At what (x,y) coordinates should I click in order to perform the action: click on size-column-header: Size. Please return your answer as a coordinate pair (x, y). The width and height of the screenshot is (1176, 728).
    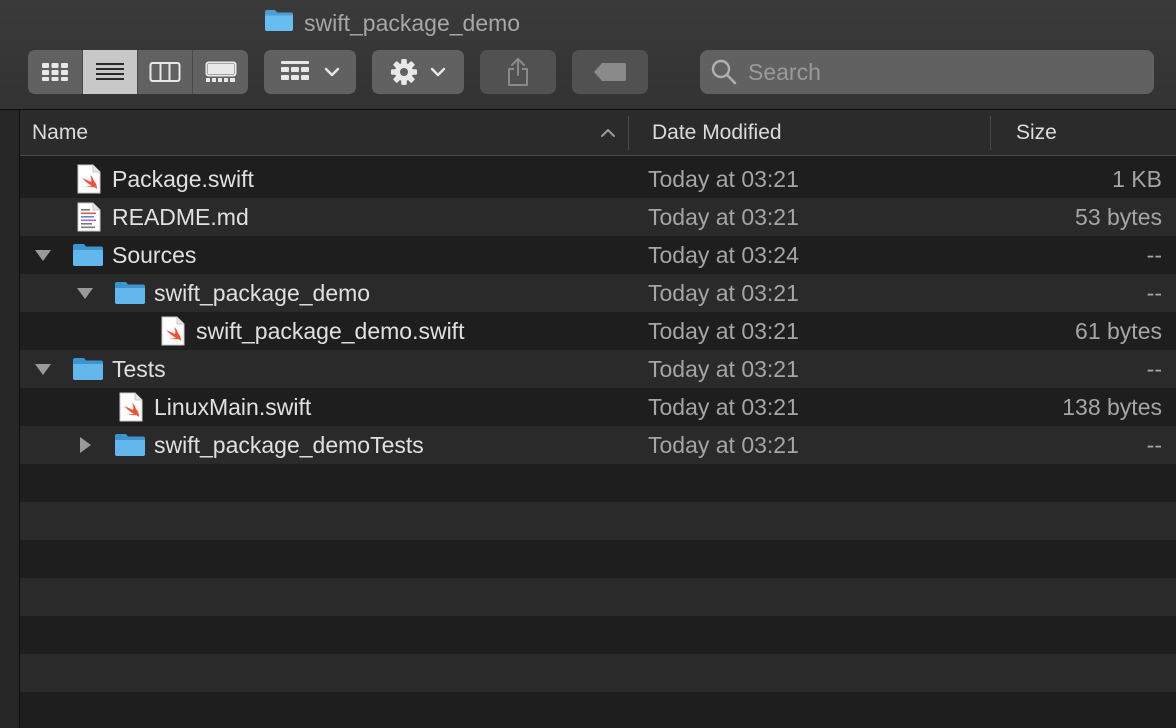
    Looking at the image, I should click on (1091, 132).